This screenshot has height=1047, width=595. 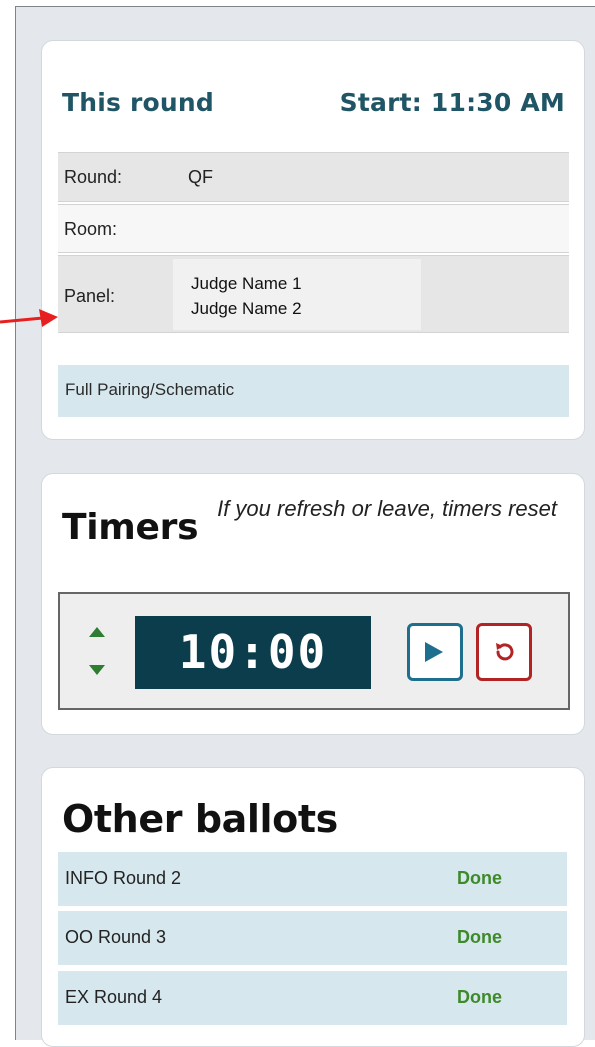 What do you see at coordinates (312, 879) in the screenshot?
I see `ballot-row: INFO Round 2 Done` at bounding box center [312, 879].